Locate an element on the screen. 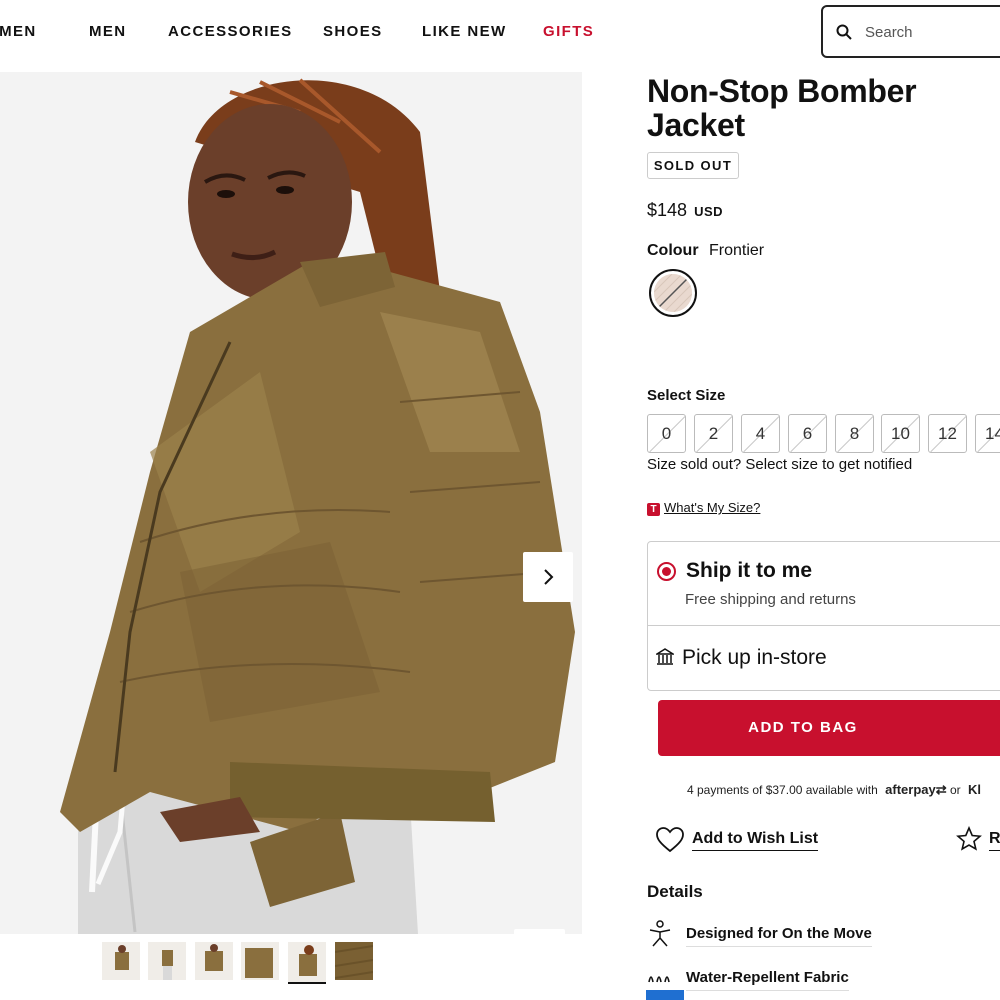 The image size is (1000, 1000). size-label: Select Size is located at coordinates (686, 395).